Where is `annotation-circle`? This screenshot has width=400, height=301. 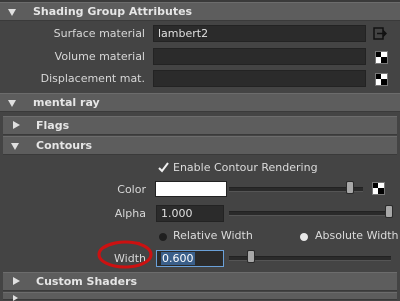
annotation-circle is located at coordinates (125, 254).